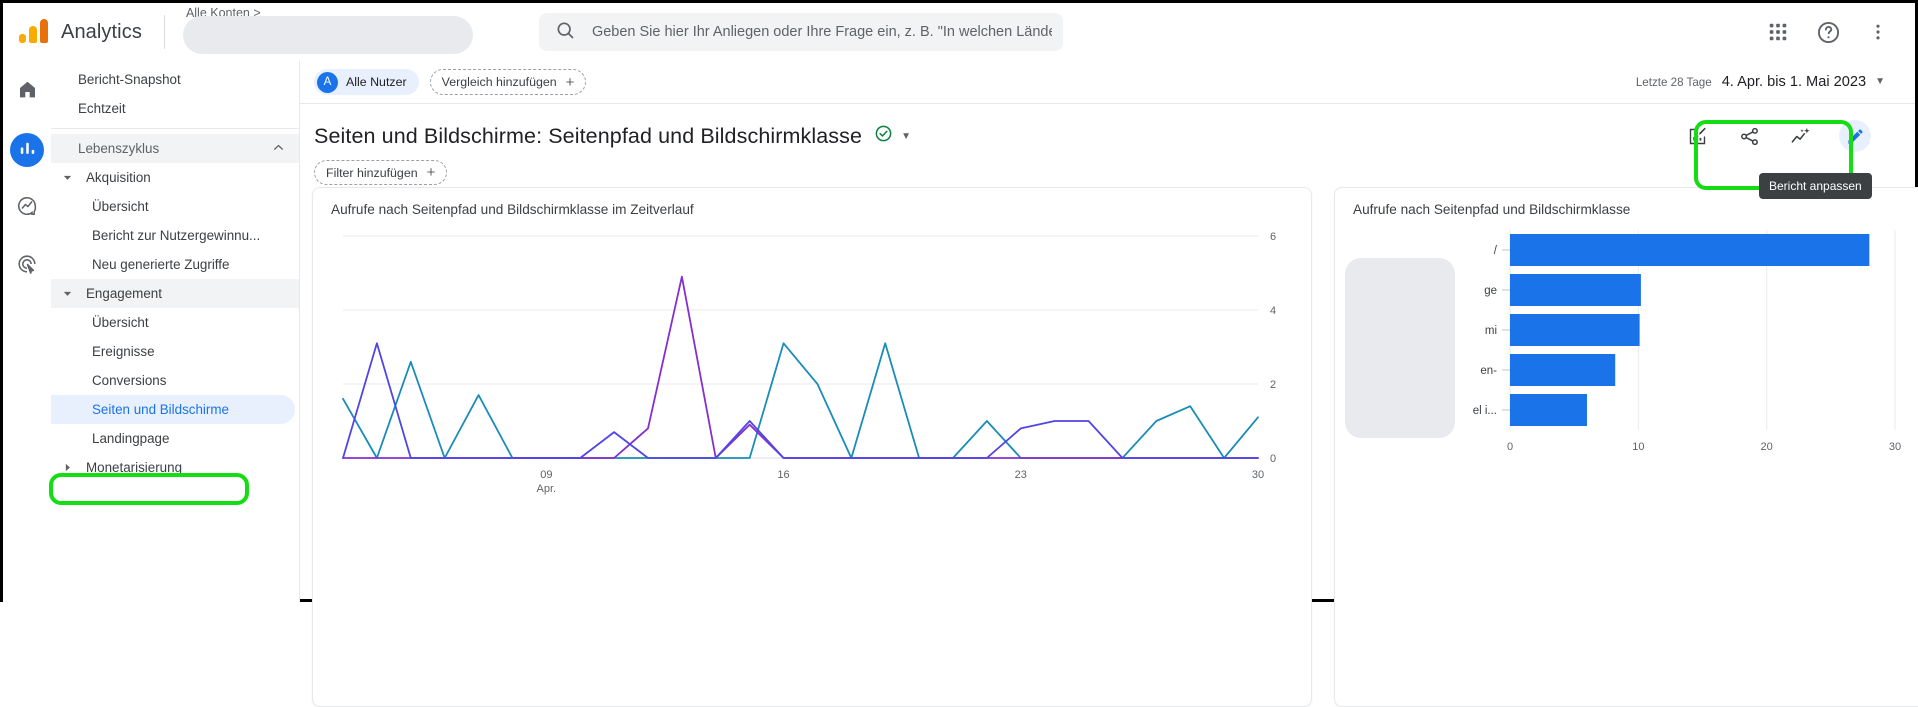 The height and width of the screenshot is (707, 1918). Describe the element at coordinates (175, 322) in the screenshot. I see `sidebar-item-engagement-uebersicht: Übersicht` at that location.